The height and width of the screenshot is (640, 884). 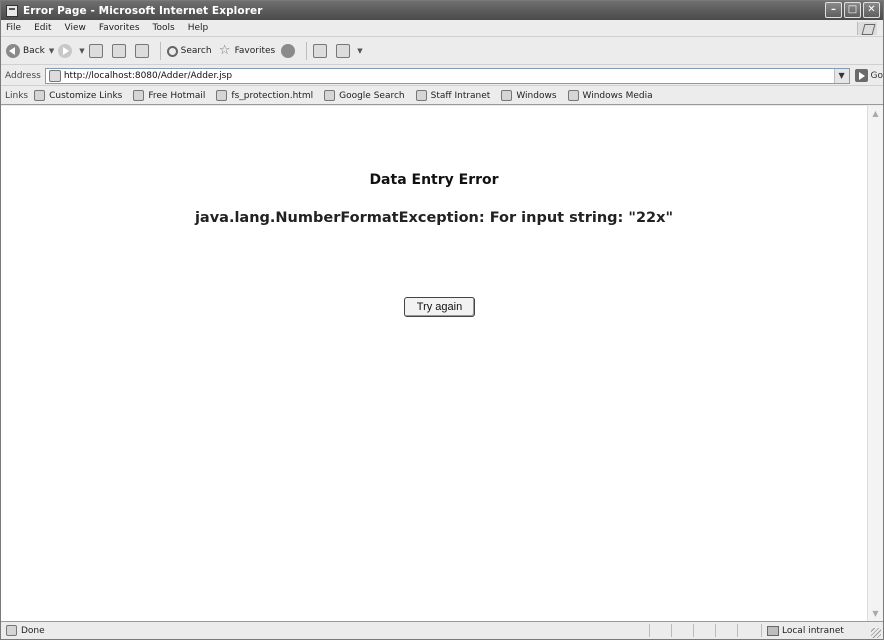 I want to click on close-button: ✕, so click(x=871, y=10).